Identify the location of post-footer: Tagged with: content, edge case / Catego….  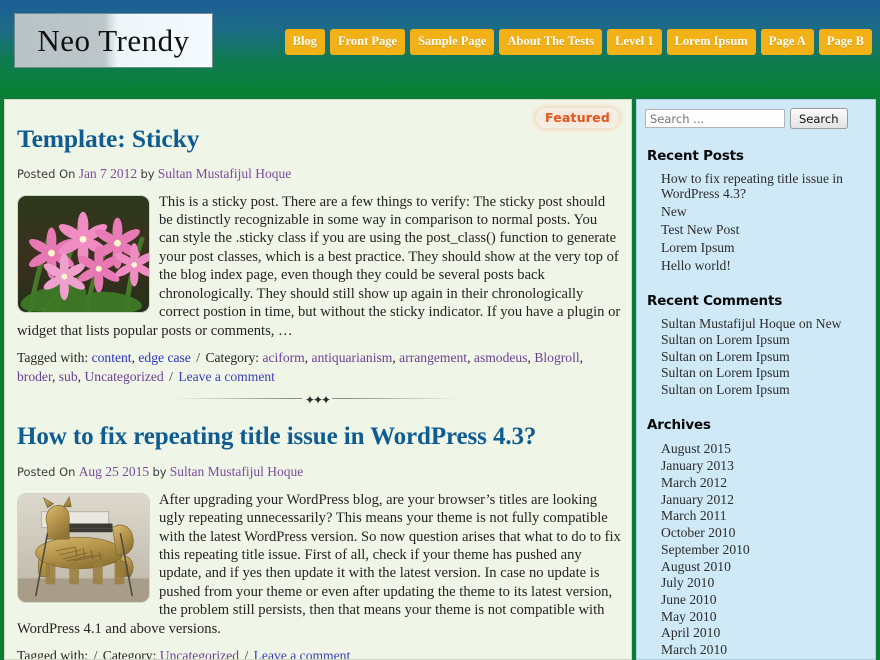
(300, 367).